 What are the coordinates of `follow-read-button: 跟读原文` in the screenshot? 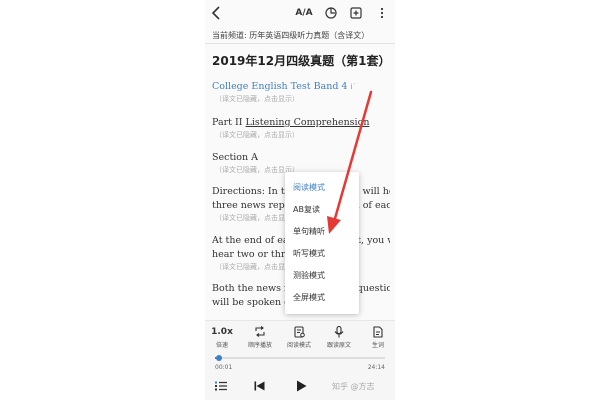 It's located at (339, 337).